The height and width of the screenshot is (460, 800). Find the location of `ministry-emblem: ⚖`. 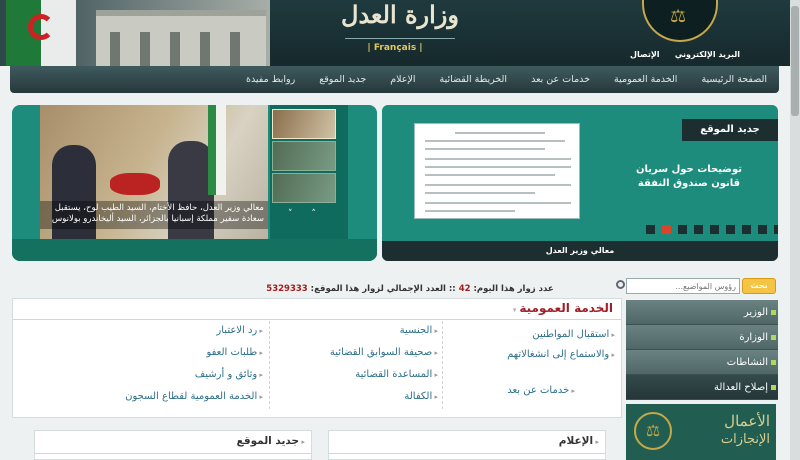

ministry-emblem: ⚖ is located at coordinates (680, 21).